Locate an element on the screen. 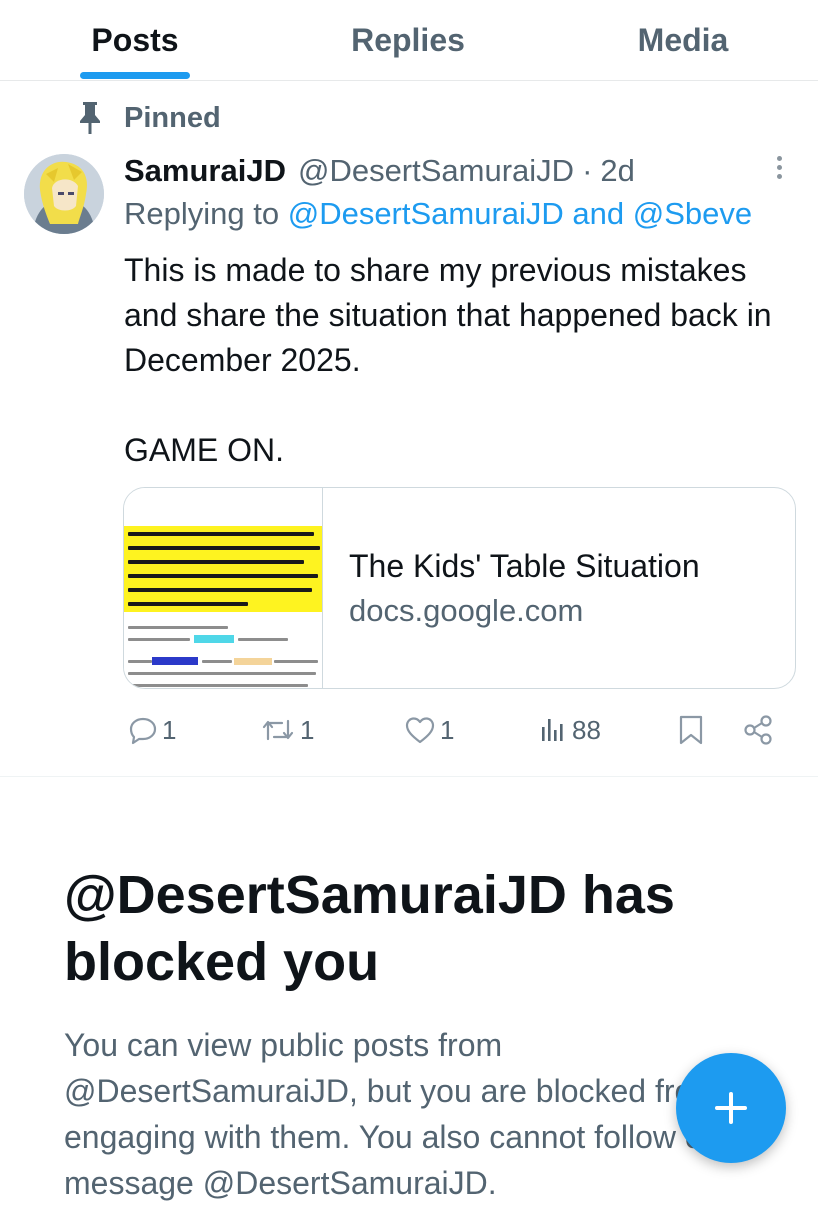  like-button: 1 is located at coordinates (429, 730).